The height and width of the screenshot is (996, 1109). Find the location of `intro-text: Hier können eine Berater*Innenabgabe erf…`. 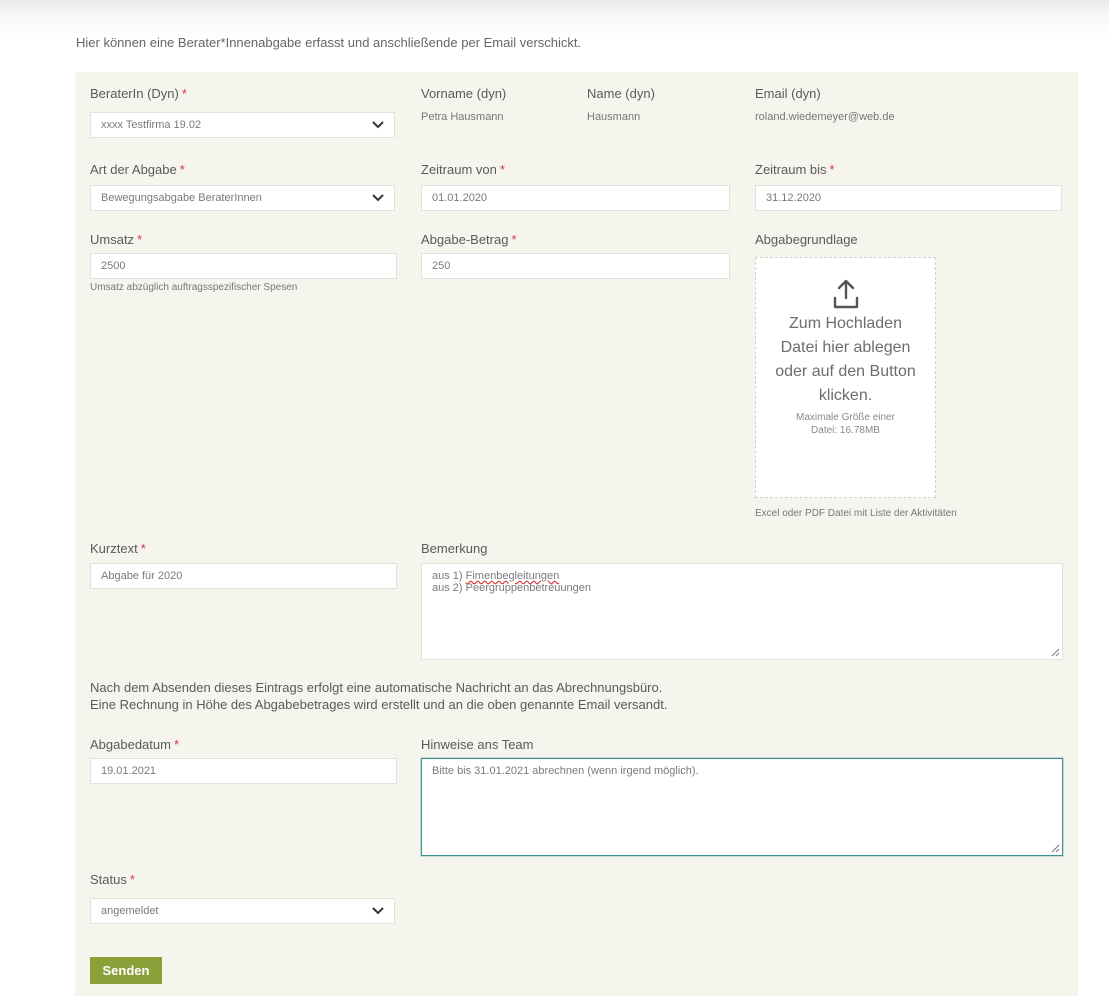

intro-text: Hier können eine Berater*Innenabgabe erf… is located at coordinates (329, 42).